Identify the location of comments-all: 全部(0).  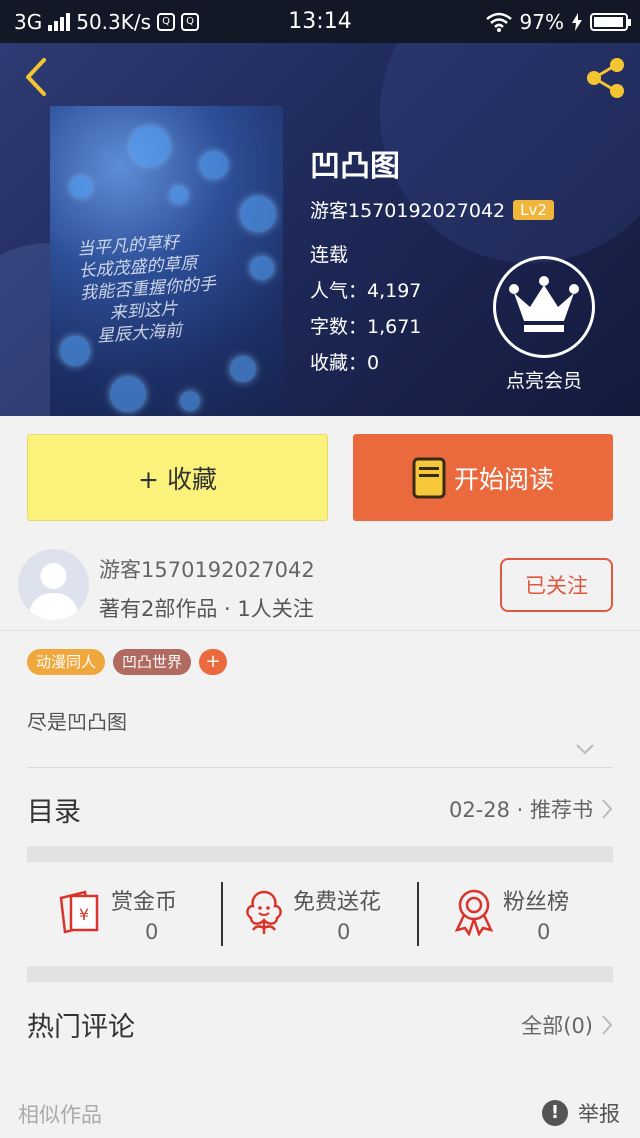
(557, 1026).